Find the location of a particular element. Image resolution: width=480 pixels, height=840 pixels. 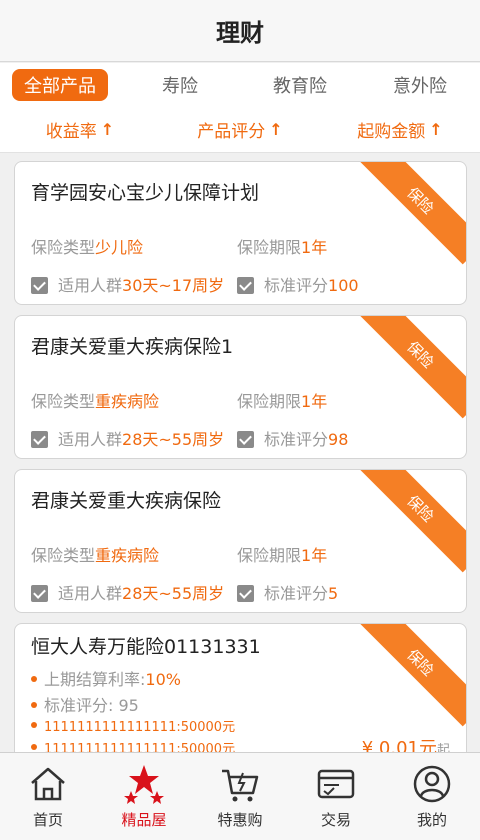

nav-trade: 交易 is located at coordinates (336, 796).